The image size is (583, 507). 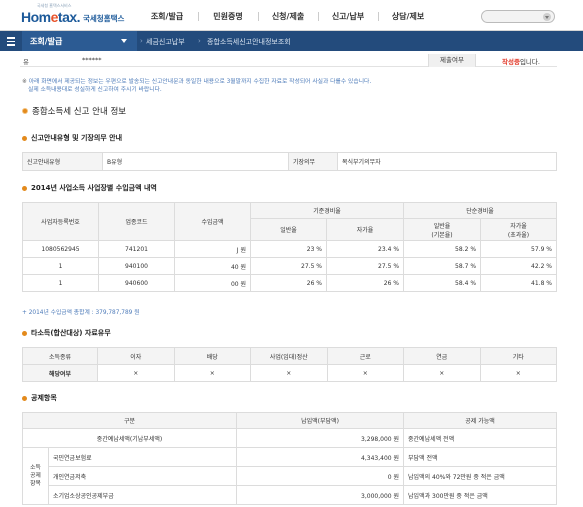 I want to click on col-revenue: 수입금액, so click(x=212, y=221).